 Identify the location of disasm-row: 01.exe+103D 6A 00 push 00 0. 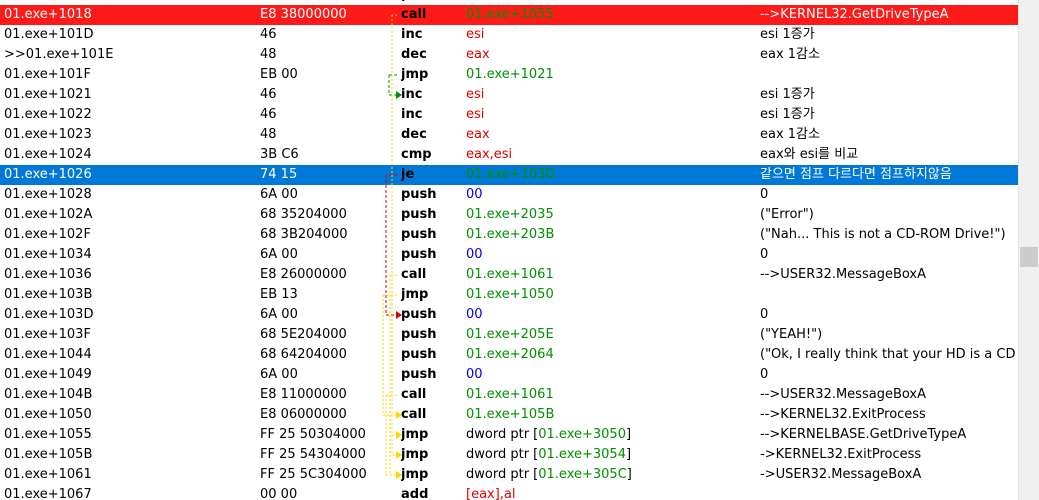
(509, 315).